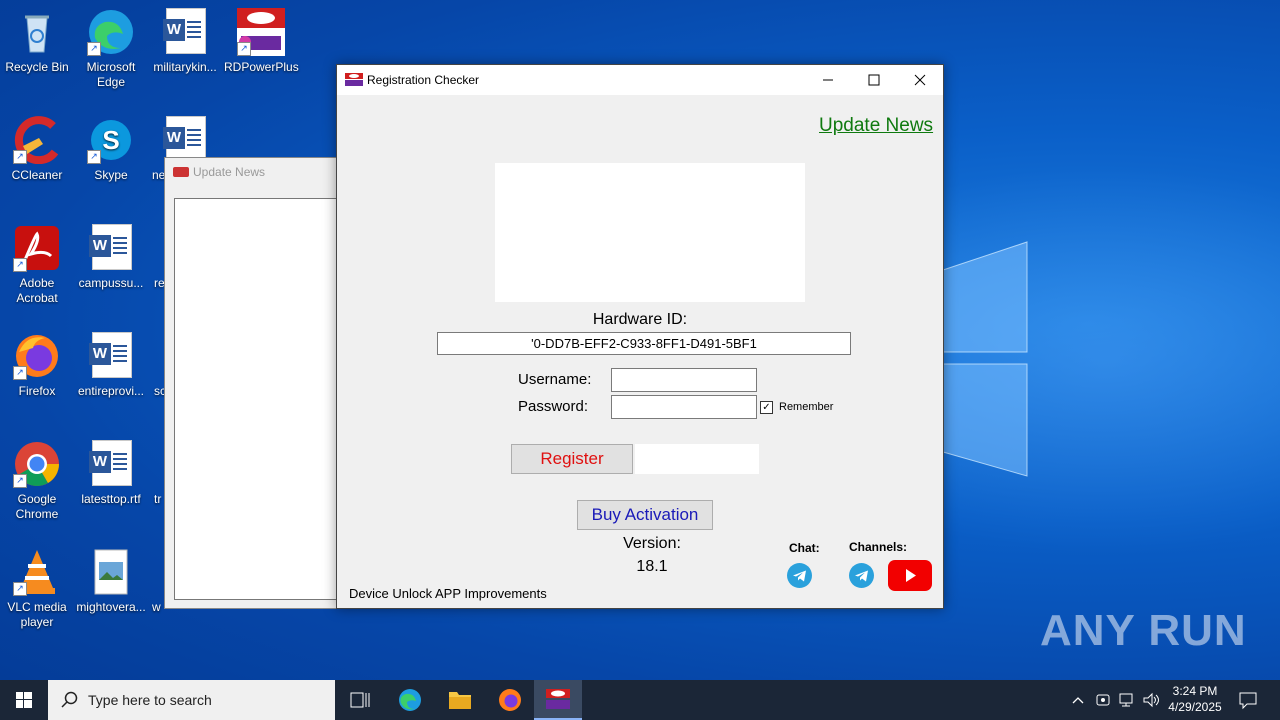 The height and width of the screenshot is (720, 1280). I want to click on taskbar-search-box: Type here to search, so click(191, 700).